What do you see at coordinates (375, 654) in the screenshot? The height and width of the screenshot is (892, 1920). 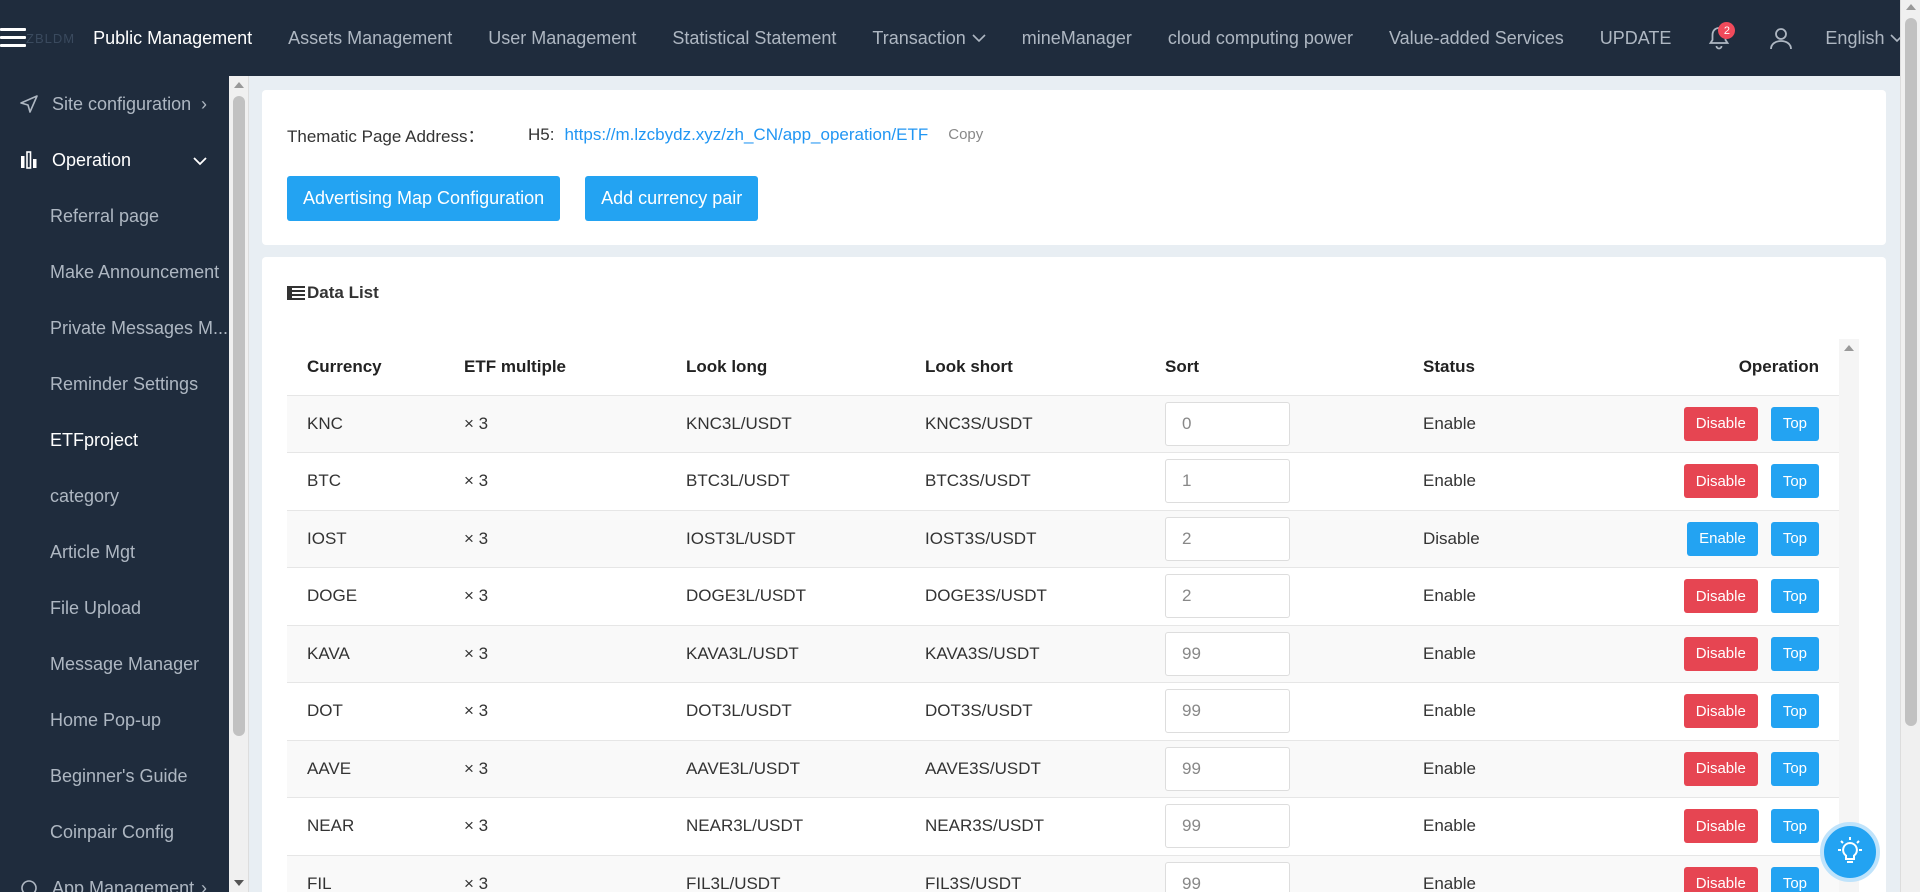 I see `currency-cell: KAVA` at bounding box center [375, 654].